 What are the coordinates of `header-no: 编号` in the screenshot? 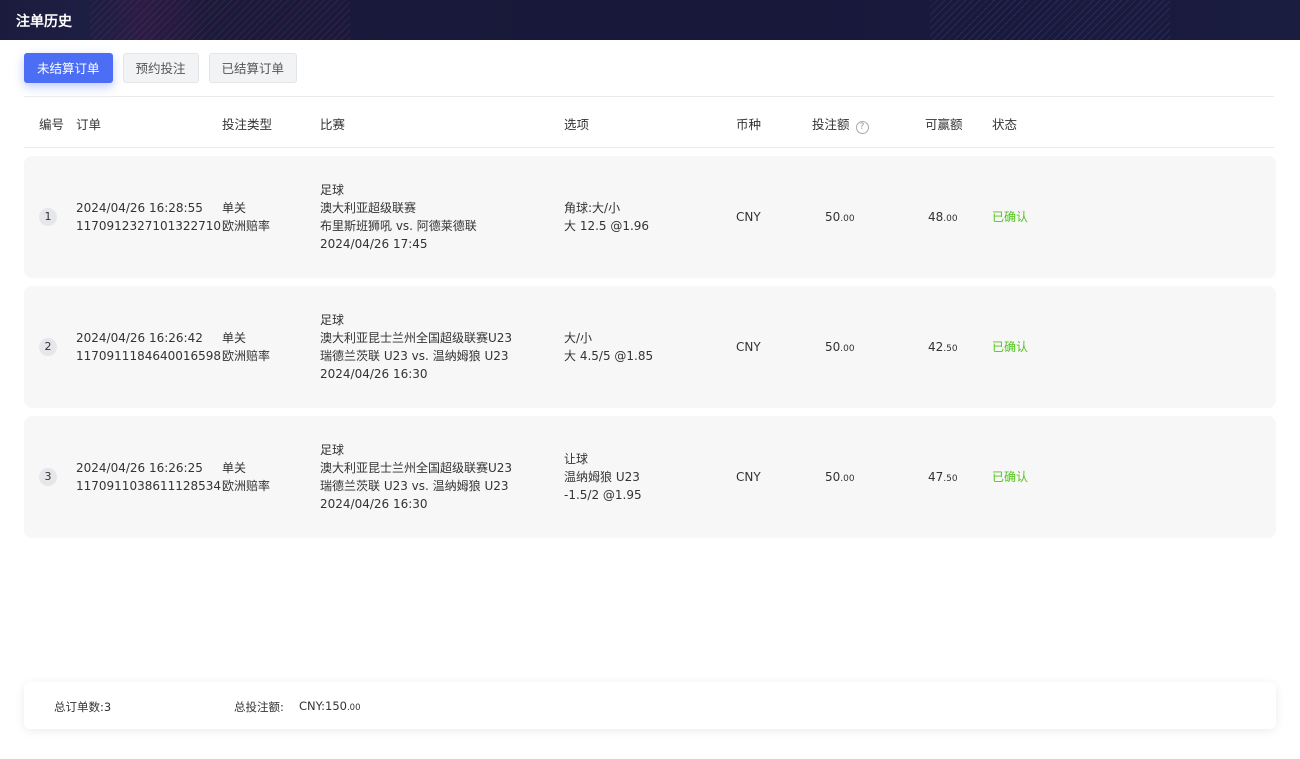 It's located at (52, 124).